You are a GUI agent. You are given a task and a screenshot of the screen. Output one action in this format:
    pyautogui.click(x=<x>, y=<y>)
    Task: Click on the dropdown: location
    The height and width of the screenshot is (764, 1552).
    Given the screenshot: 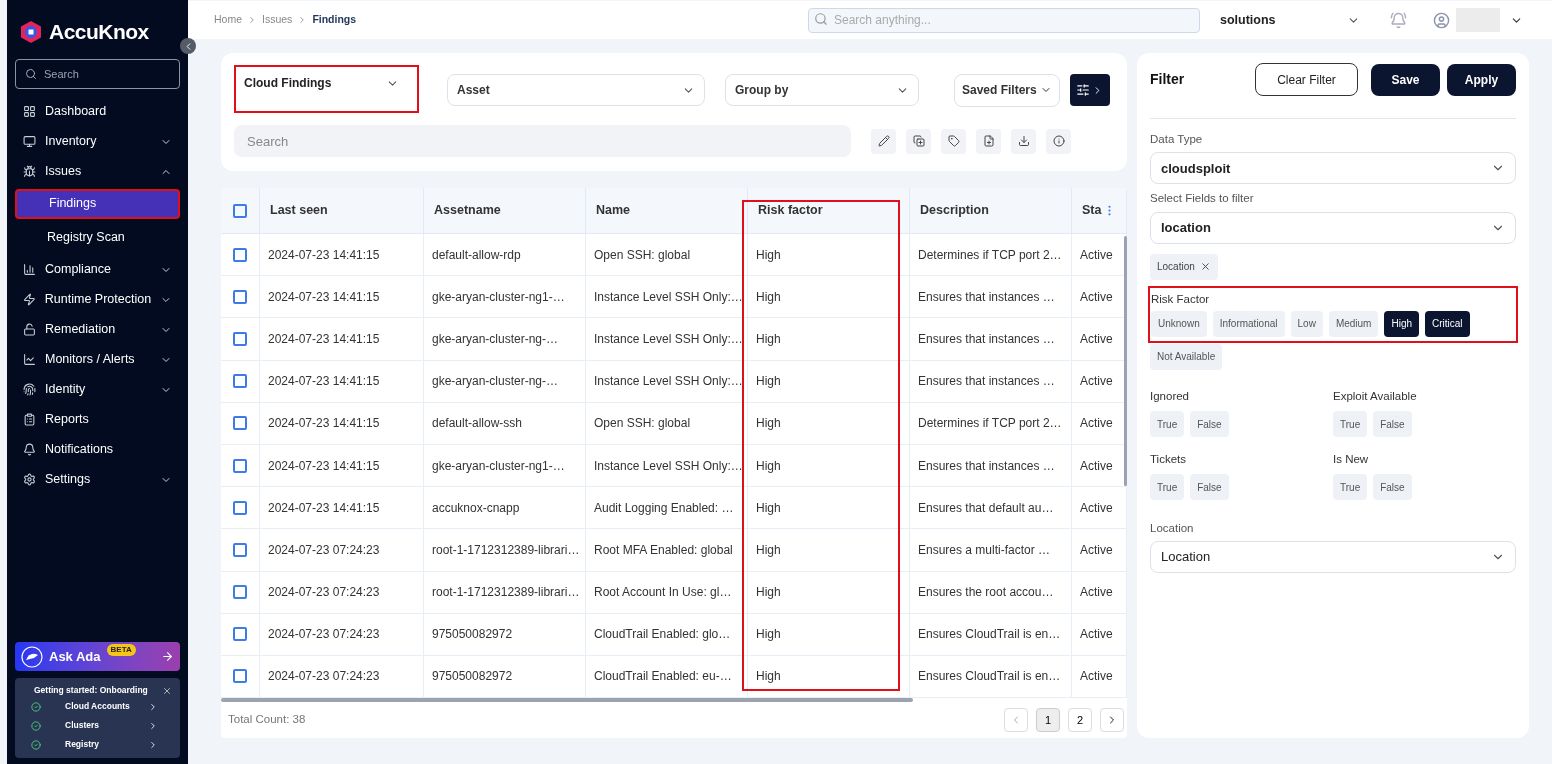 What is the action you would take?
    pyautogui.click(x=1333, y=227)
    